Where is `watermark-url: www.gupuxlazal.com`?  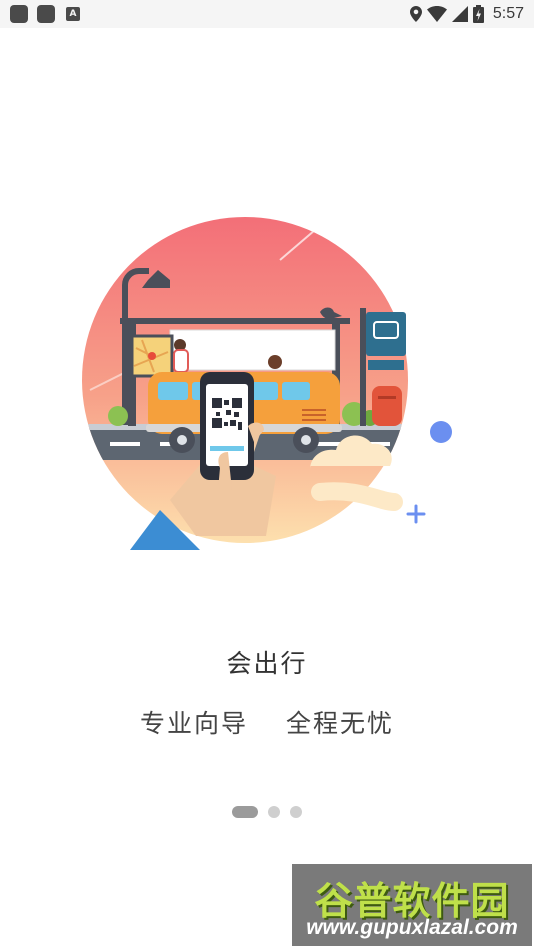
watermark-url: www.gupuxlazal.com is located at coordinates (412, 927).